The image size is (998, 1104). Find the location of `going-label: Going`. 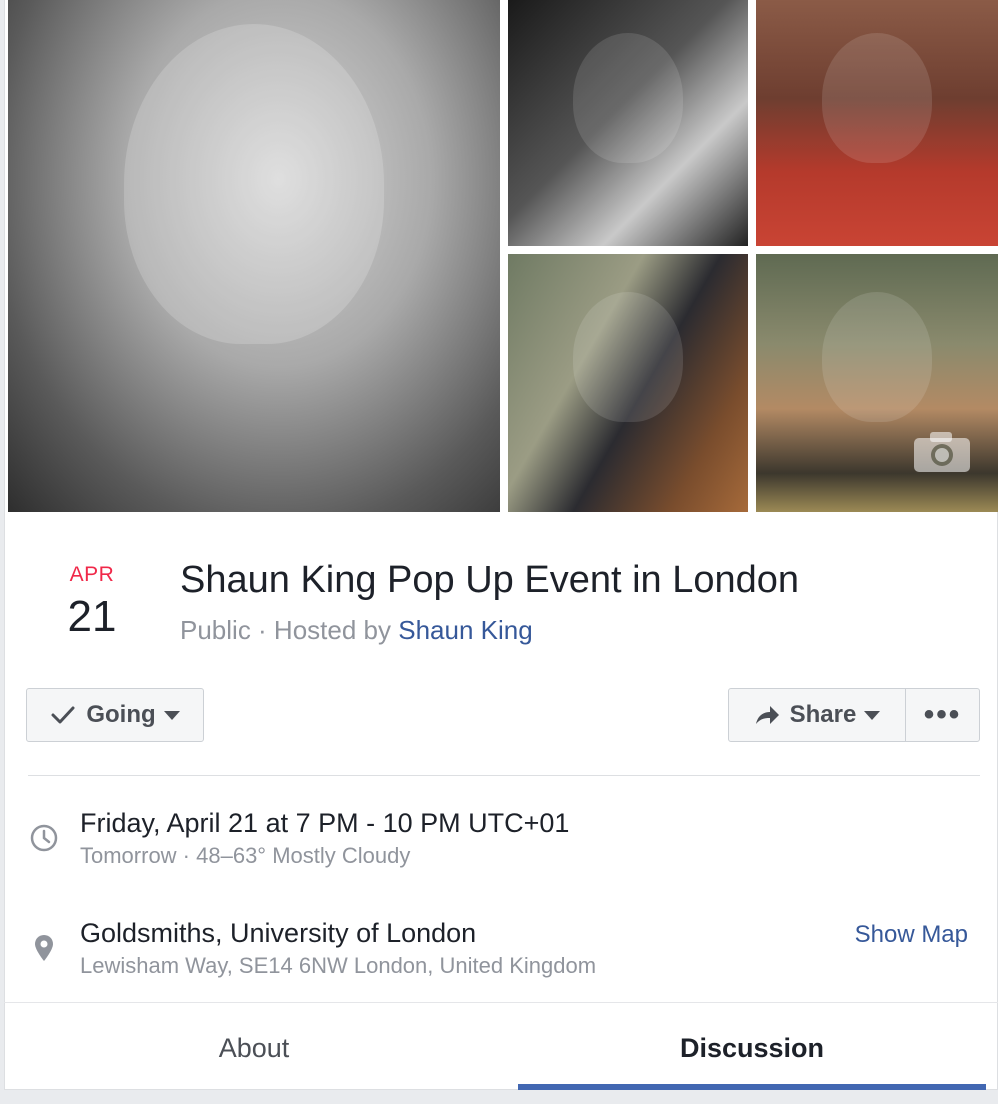

going-label: Going is located at coordinates (121, 714).